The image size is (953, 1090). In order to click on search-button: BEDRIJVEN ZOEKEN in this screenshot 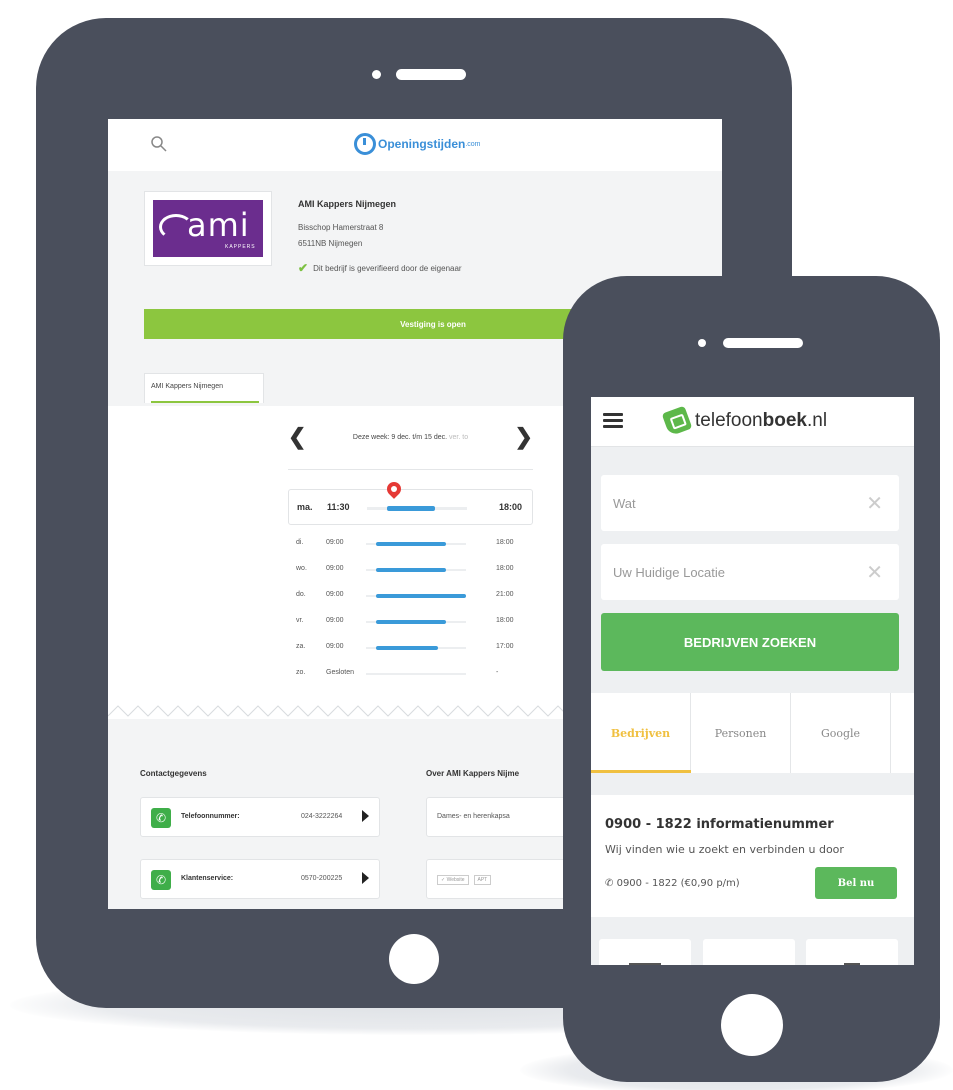, I will do `click(750, 642)`.